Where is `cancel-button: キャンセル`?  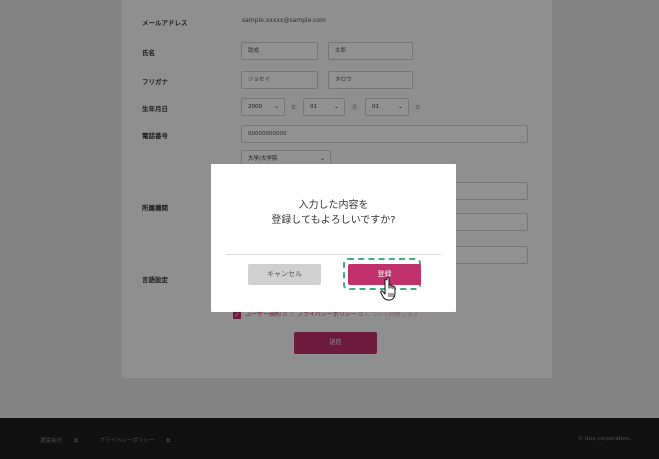
cancel-button: キャンセル is located at coordinates (284, 274).